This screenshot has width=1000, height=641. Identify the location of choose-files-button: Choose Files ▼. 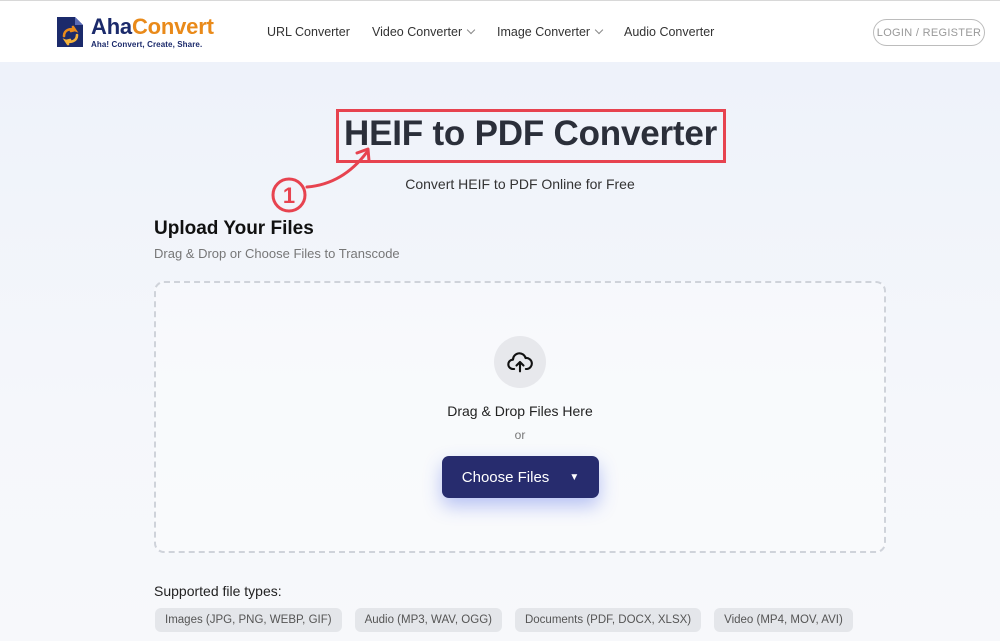
(520, 477).